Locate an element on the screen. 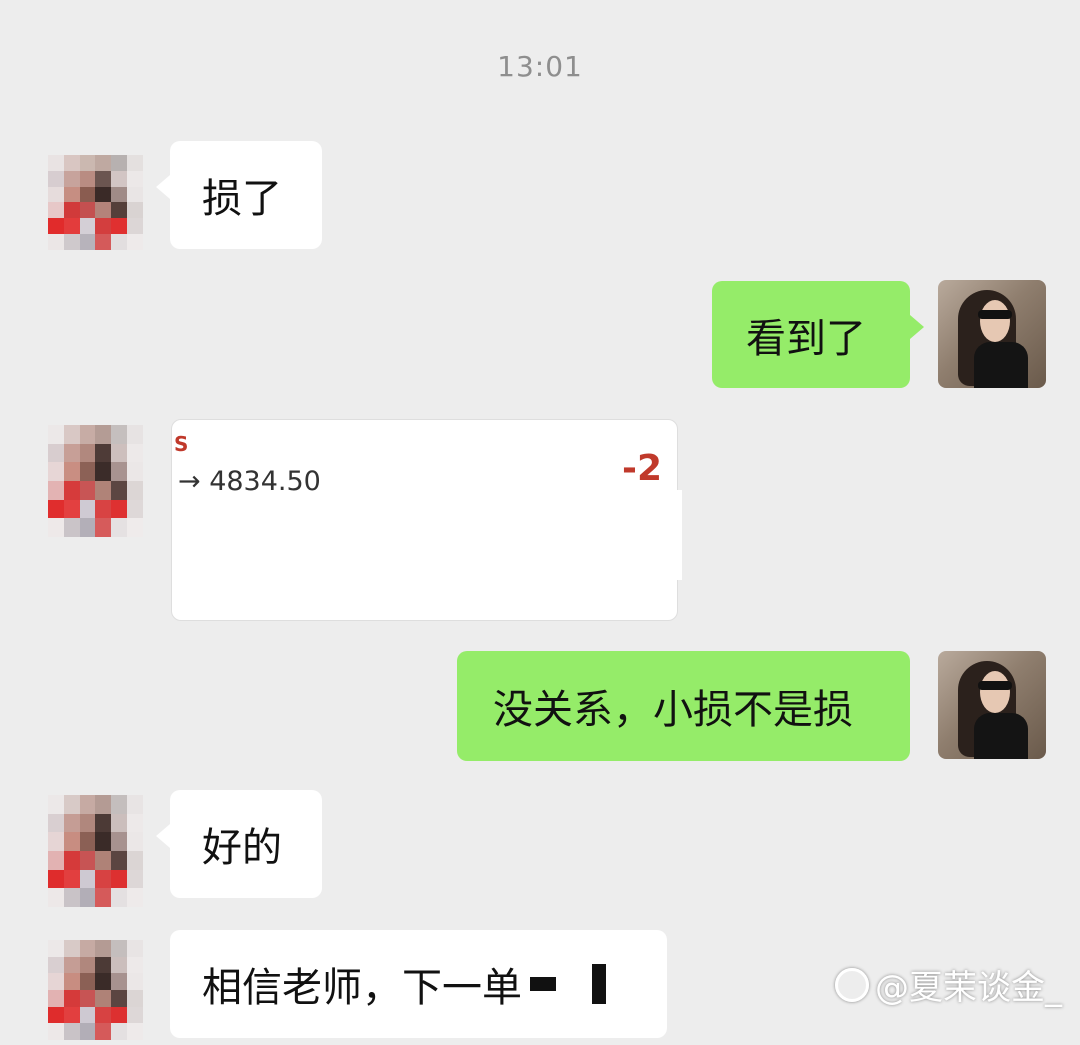  chat-timestamp: 13:01 is located at coordinates (540, 66).